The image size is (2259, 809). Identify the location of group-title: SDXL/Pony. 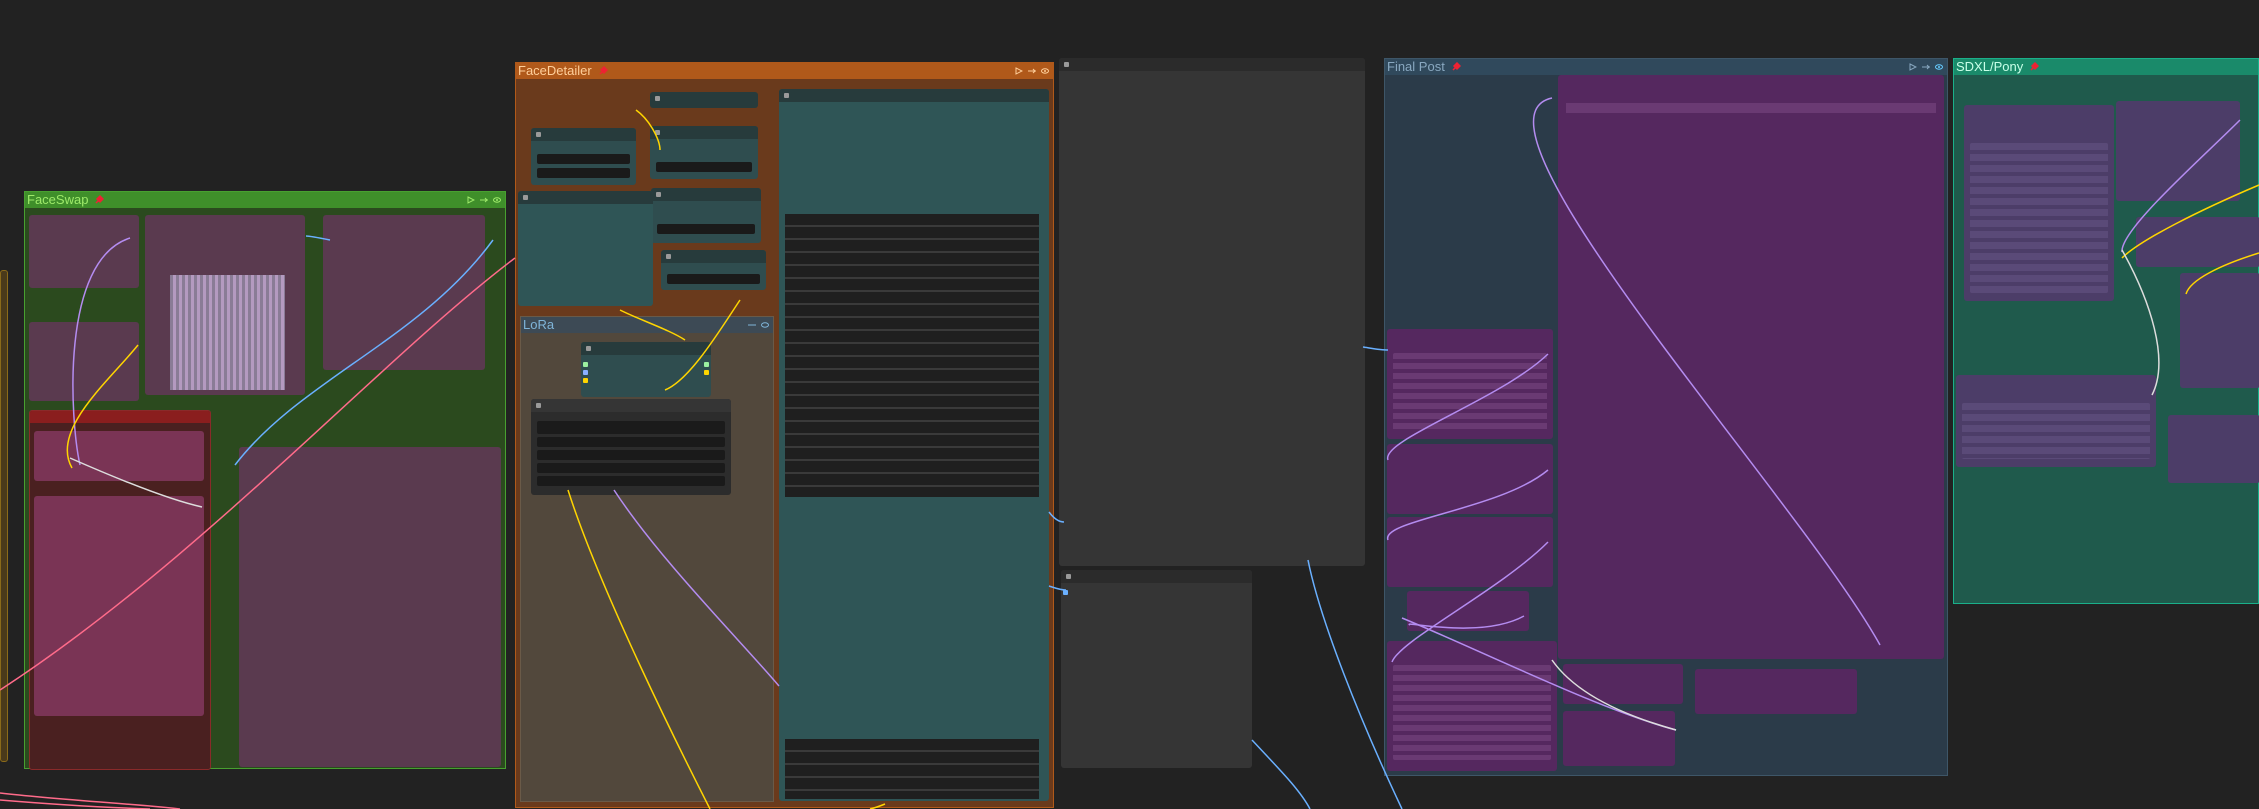
(1990, 66).